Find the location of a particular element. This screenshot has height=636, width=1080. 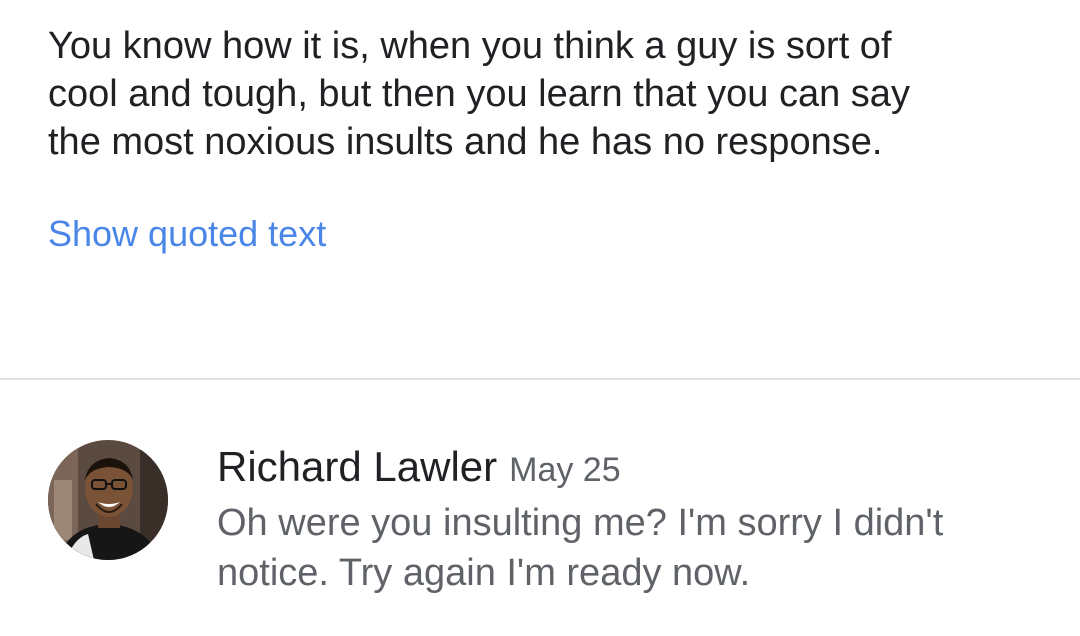

avatar-image is located at coordinates (108, 500).